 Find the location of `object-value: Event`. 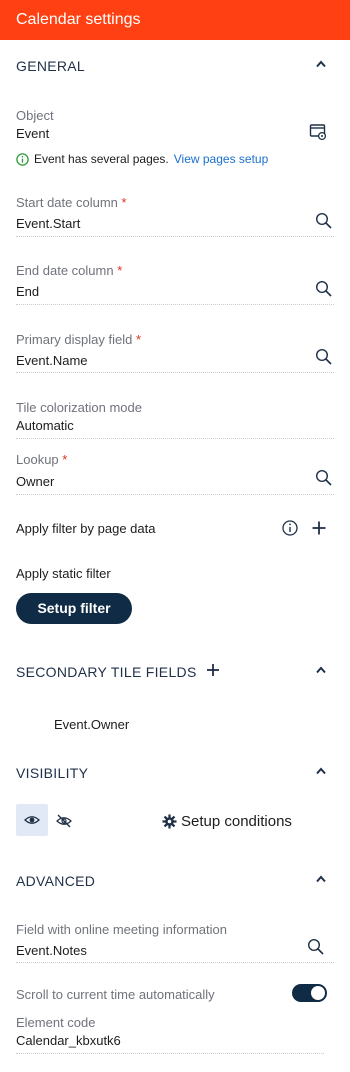

object-value: Event is located at coordinates (32, 133).